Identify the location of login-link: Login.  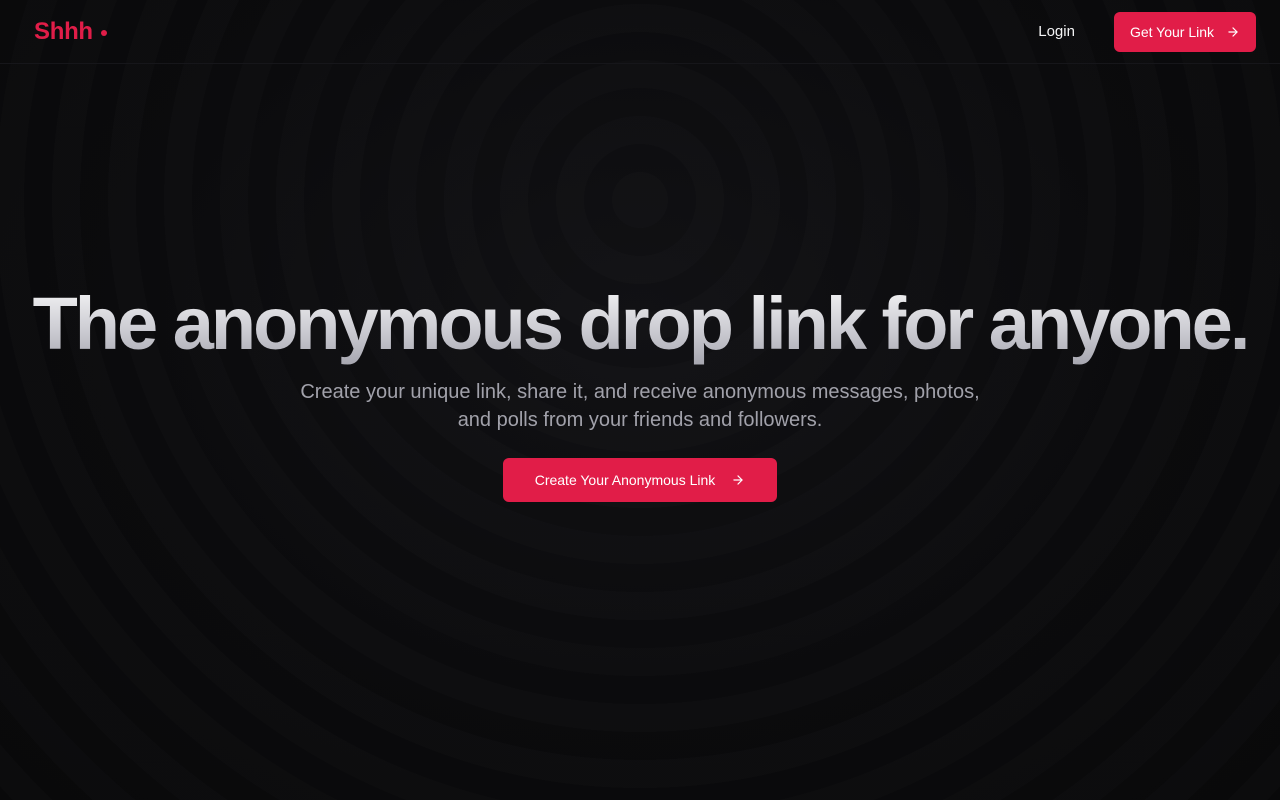
(1056, 31).